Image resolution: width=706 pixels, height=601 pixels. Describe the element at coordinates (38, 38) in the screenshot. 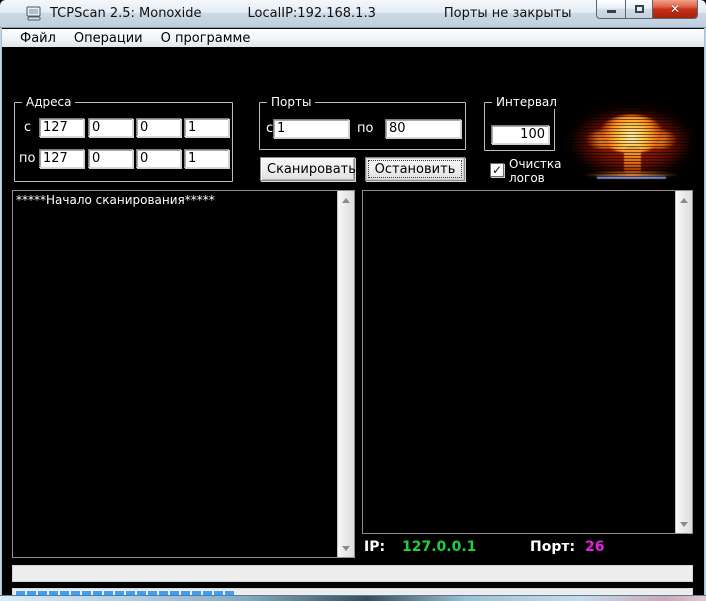

I see `menu-item-file: Файл` at that location.